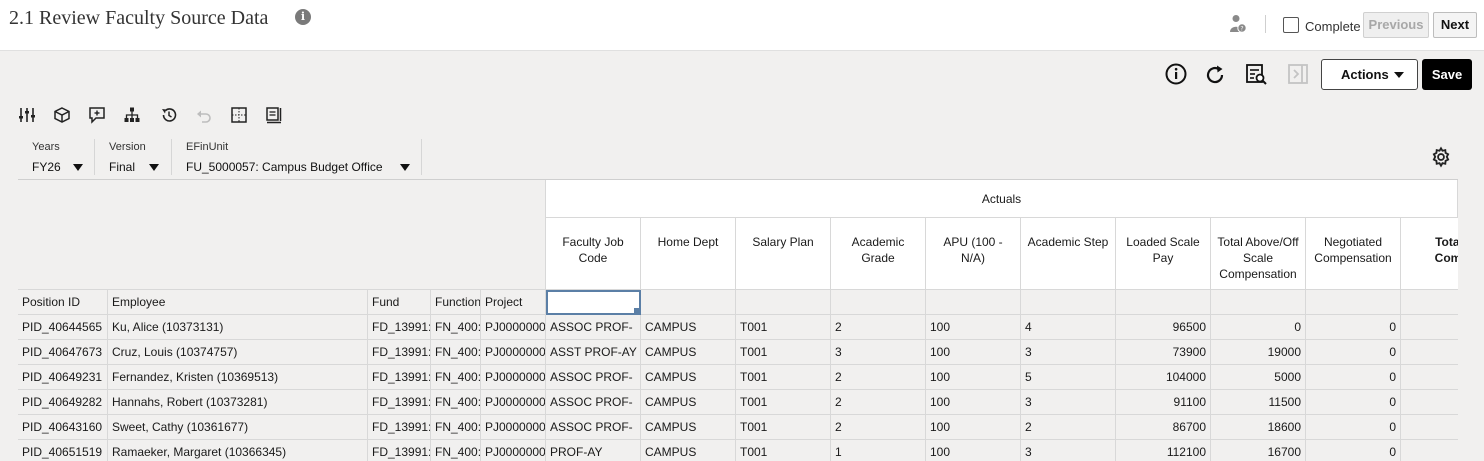 The width and height of the screenshot is (1484, 461). I want to click on row-header-employee: Ku, Alice (10373131), so click(238, 327).